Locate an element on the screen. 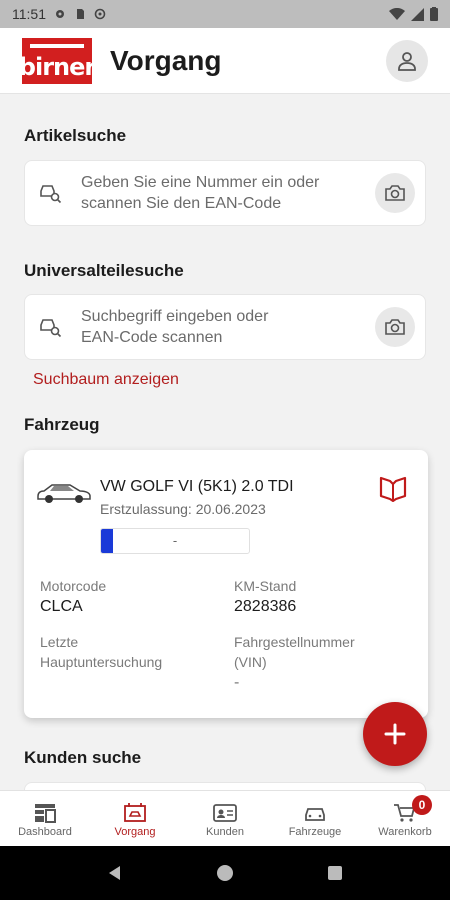  nav-kunden: Kunden is located at coordinates (225, 818).